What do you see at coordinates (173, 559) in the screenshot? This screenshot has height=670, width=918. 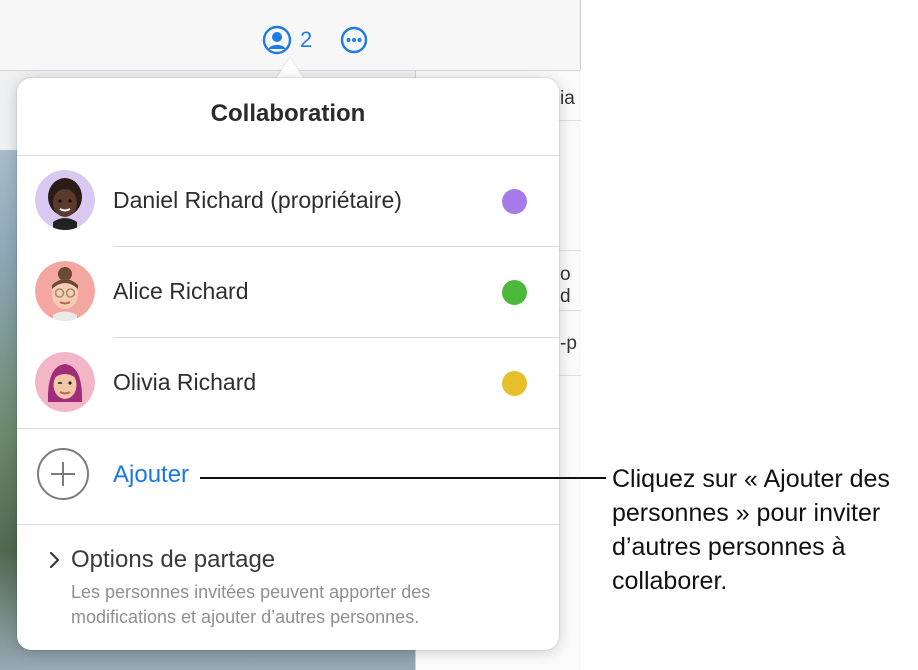 I see `share-options-title: Options de partage` at bounding box center [173, 559].